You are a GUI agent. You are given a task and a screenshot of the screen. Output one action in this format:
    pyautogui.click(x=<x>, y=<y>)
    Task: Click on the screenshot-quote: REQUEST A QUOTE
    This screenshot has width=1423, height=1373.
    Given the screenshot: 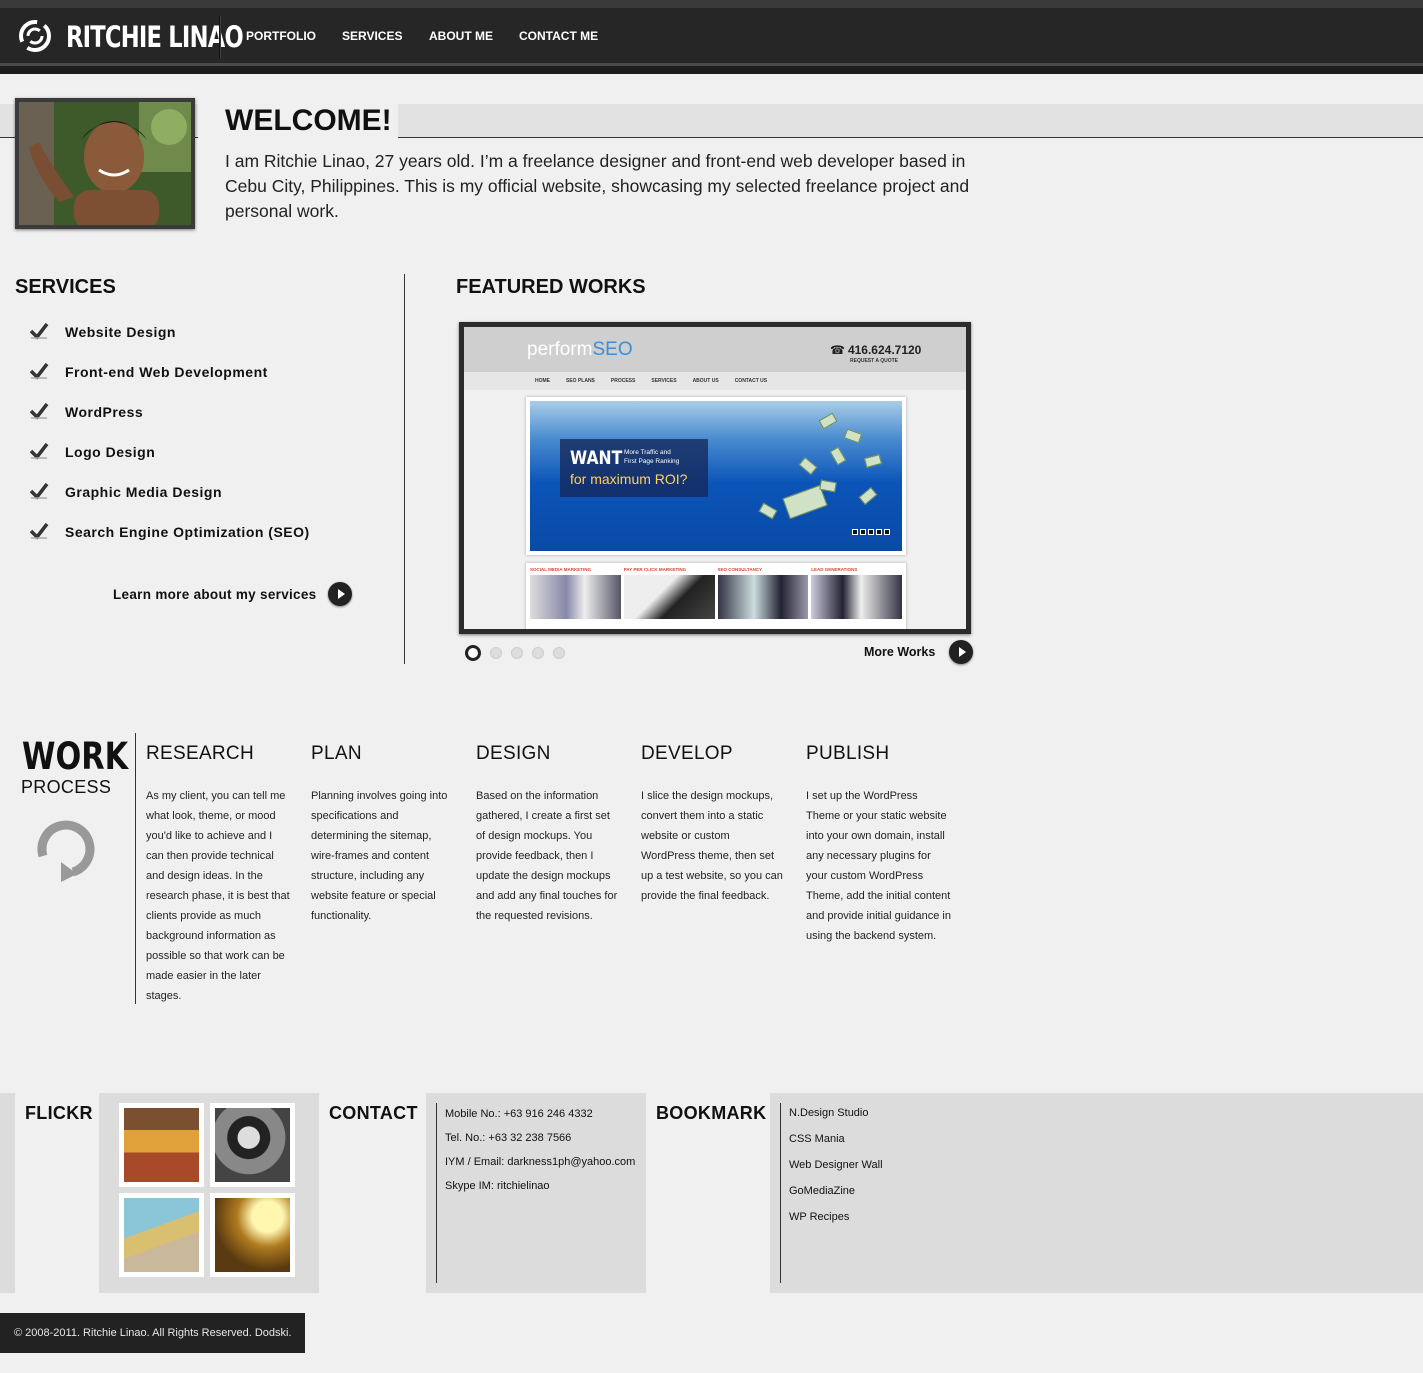 What is the action you would take?
    pyautogui.click(x=874, y=361)
    